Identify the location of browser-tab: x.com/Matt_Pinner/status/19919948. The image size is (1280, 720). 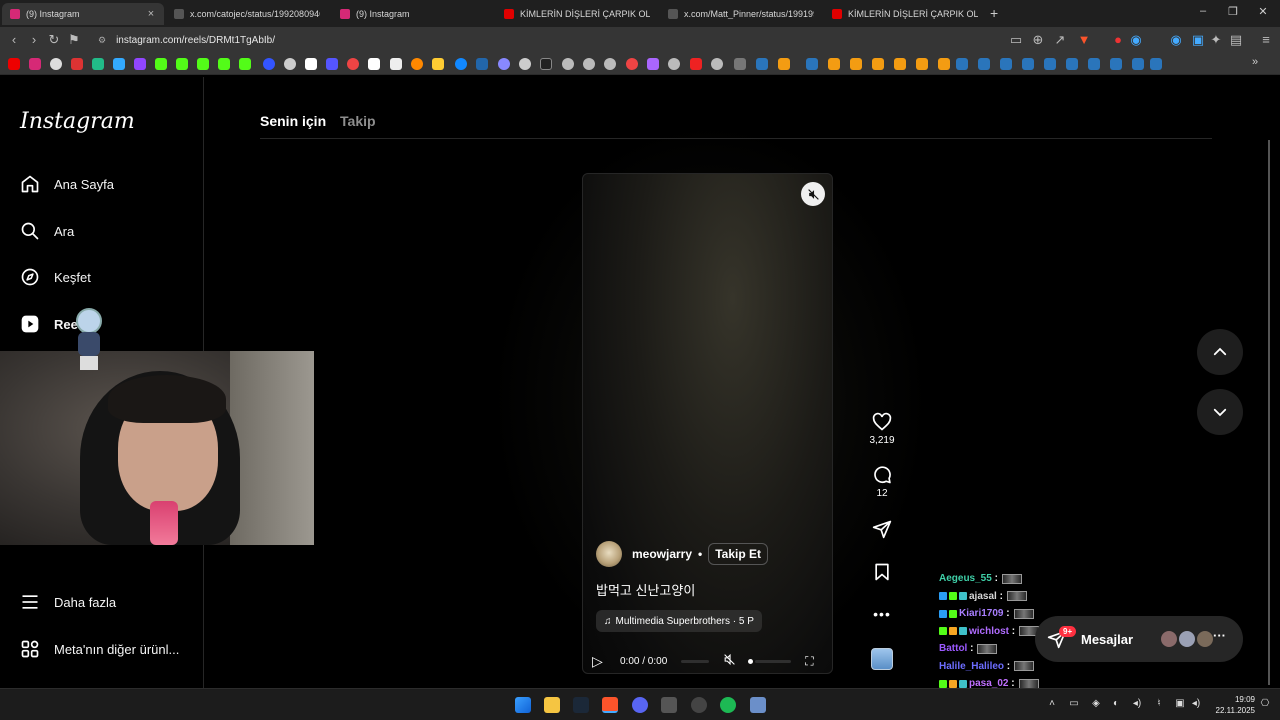
(741, 14).